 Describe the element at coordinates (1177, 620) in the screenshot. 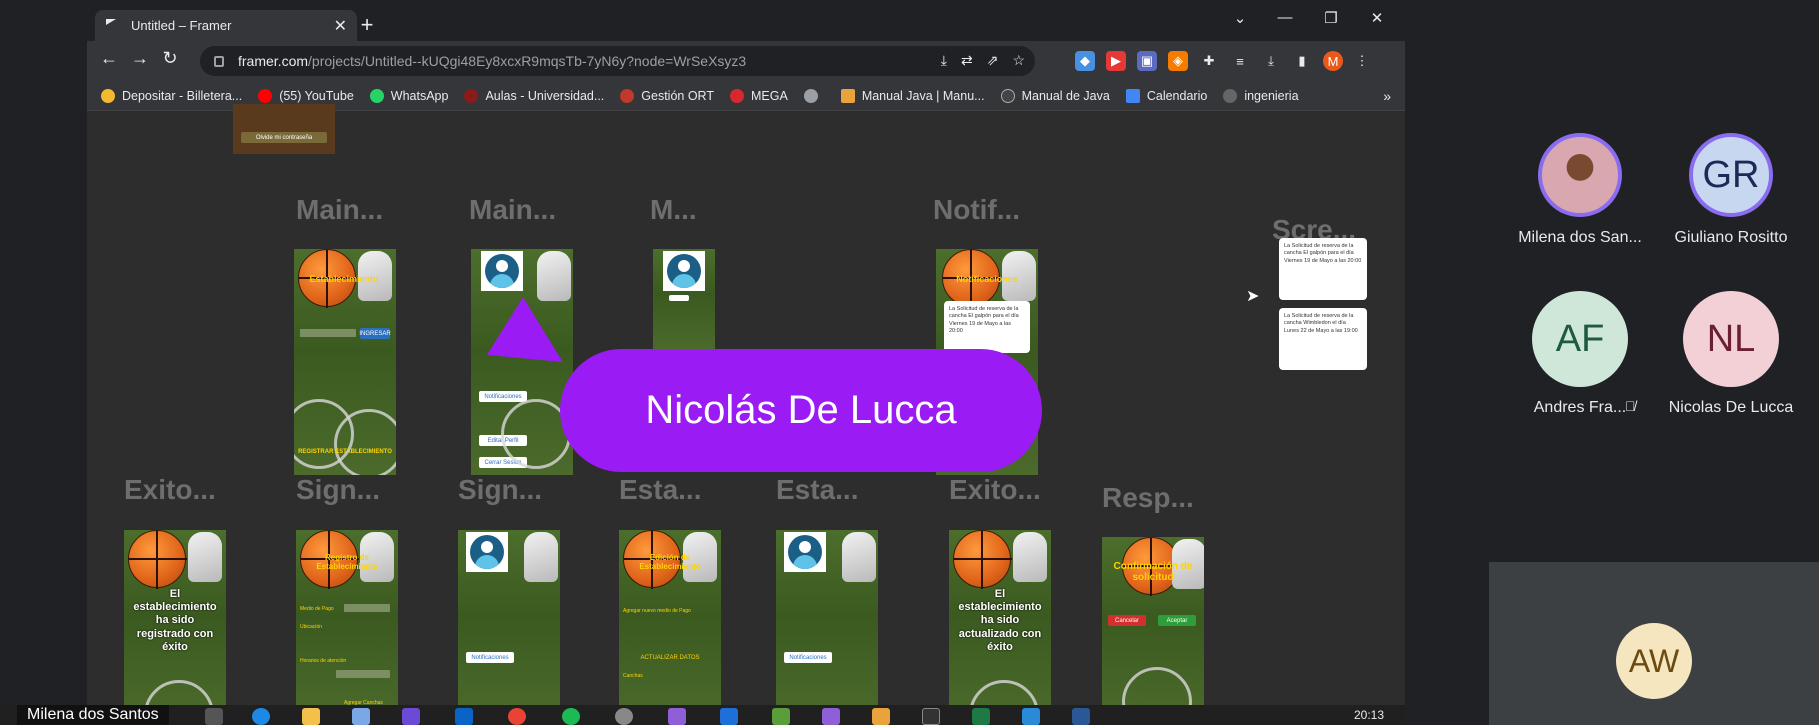

I see `aceptar-button: Aceptar` at that location.